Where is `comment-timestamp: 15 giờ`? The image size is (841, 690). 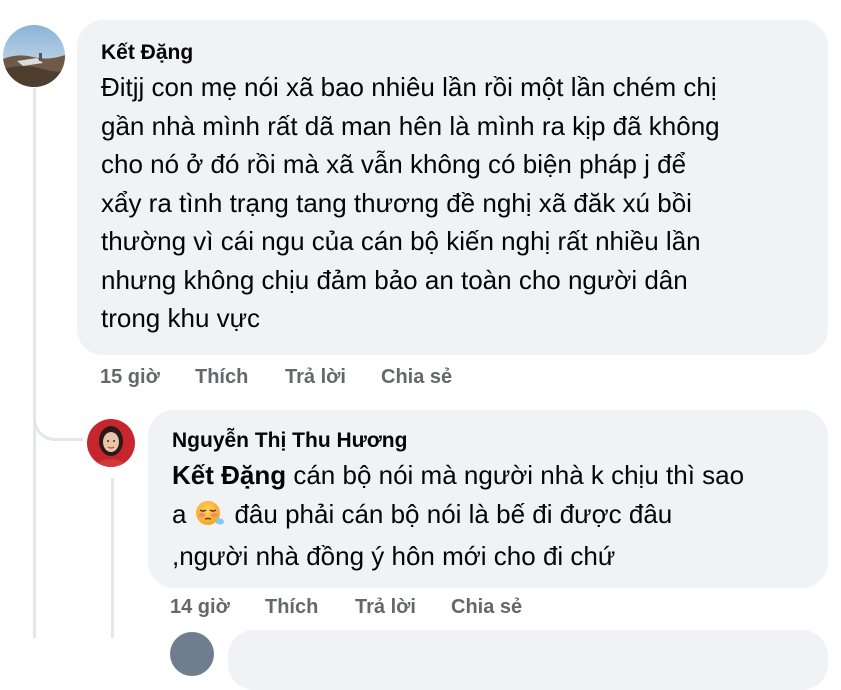
comment-timestamp: 15 giờ is located at coordinates (130, 377).